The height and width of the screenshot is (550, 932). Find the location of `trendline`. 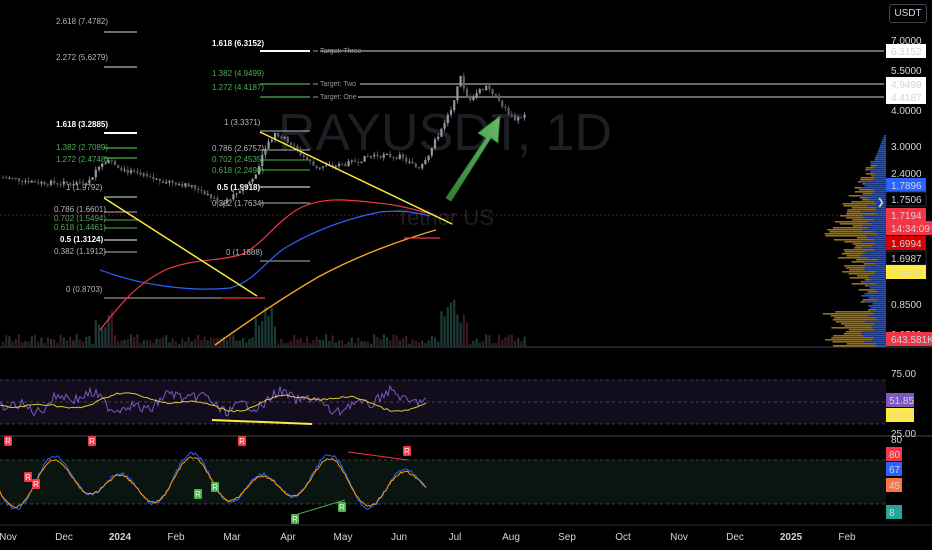

trendline is located at coordinates (180, 247).